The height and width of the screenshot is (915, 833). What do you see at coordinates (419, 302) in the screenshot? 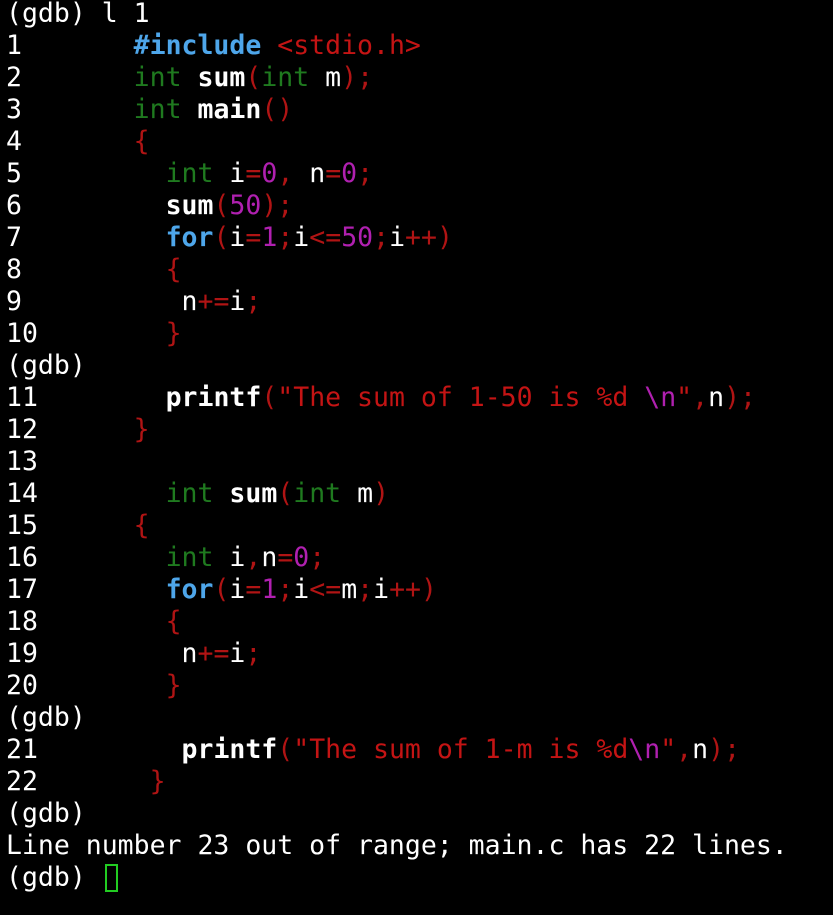
I see `source-line: 9 n+=i;` at bounding box center [419, 302].